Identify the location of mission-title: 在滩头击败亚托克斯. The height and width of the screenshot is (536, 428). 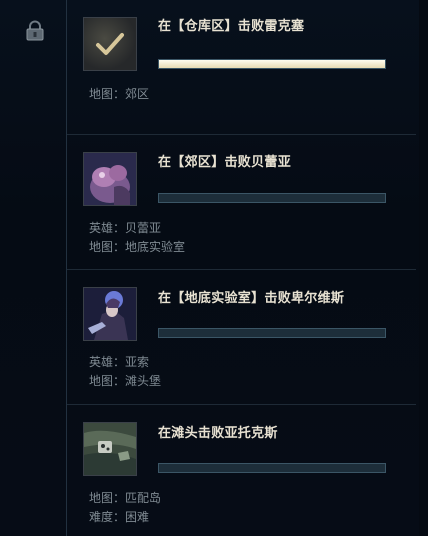
(218, 433).